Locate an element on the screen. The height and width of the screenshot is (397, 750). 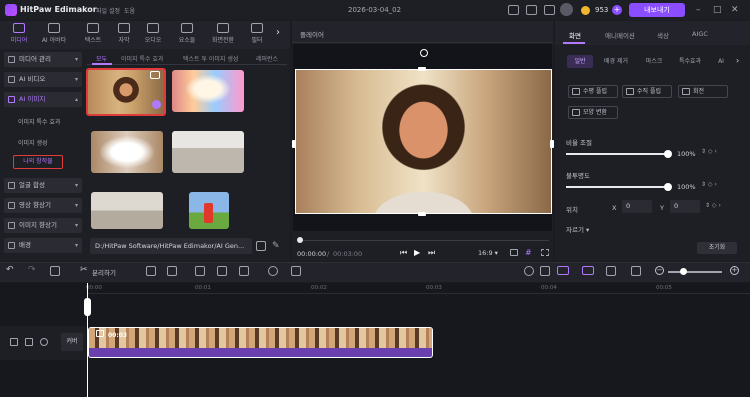
tab-filters: 필터 is located at coordinates (257, 33).